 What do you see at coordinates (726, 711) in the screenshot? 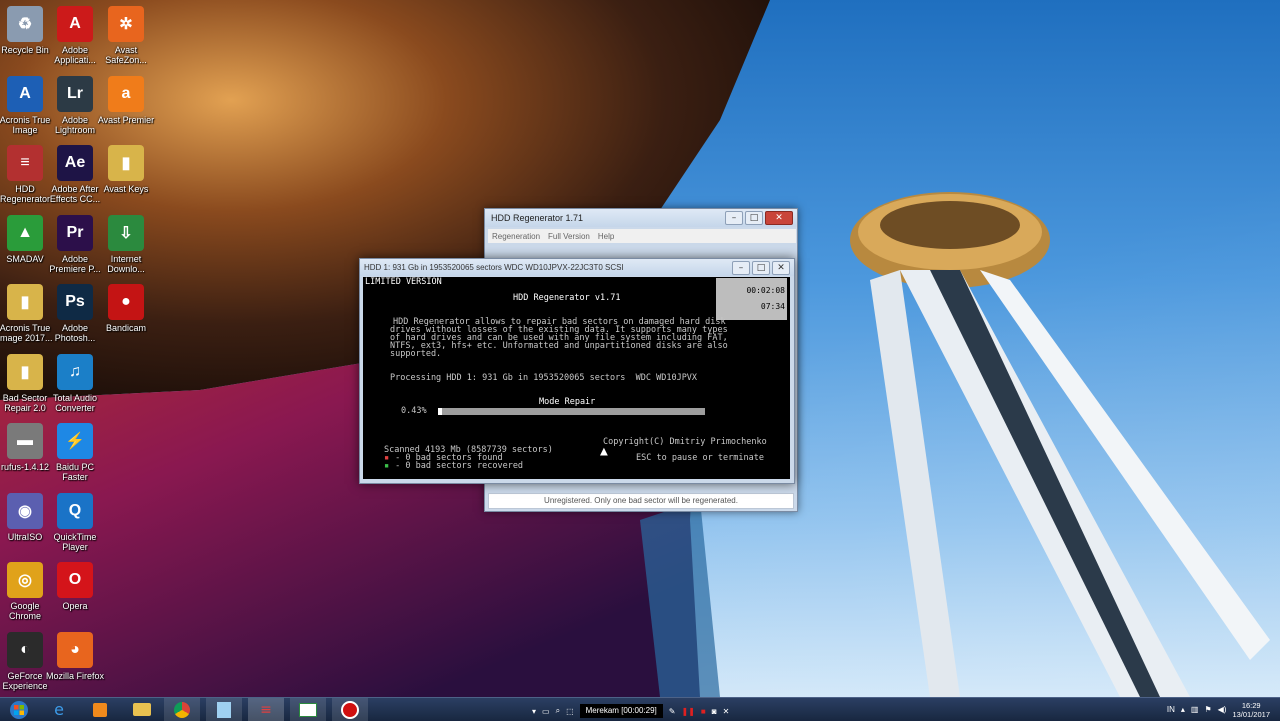
I see `recorder-close-icon: ✕` at bounding box center [726, 711].